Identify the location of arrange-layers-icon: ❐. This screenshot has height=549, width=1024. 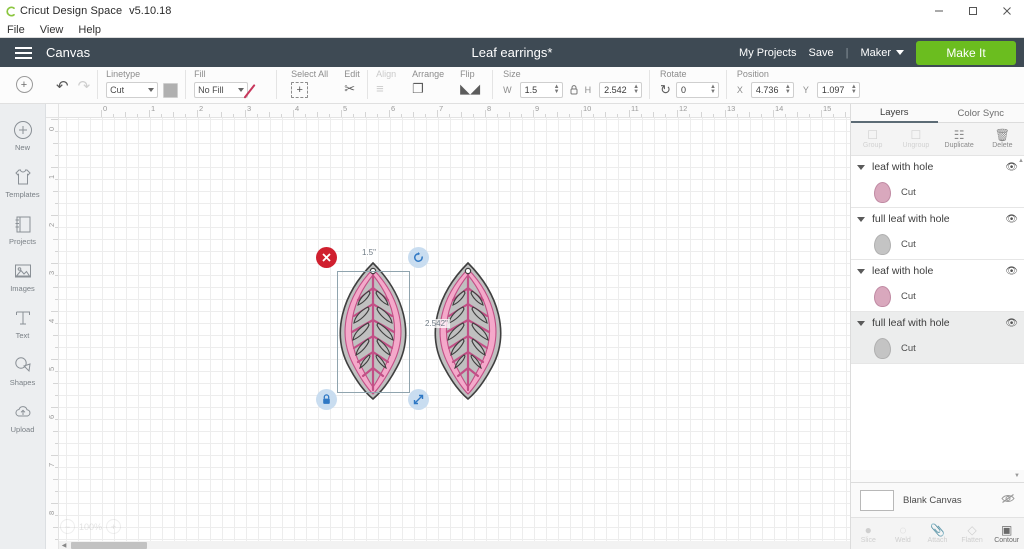
(418, 89).